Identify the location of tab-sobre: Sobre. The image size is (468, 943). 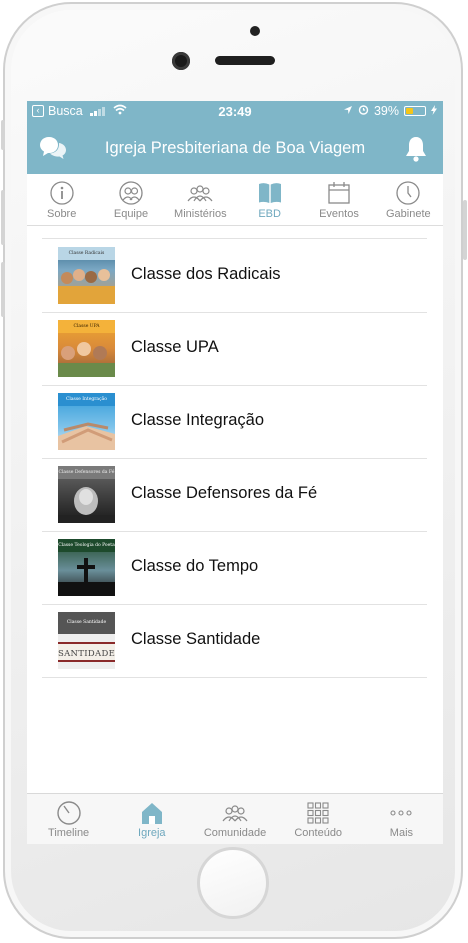
(61, 199).